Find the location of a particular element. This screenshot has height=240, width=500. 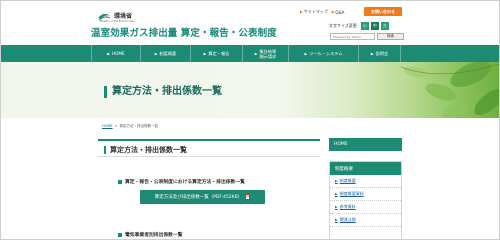

nav-item-briefing: ▶ 説明会 is located at coordinates (380, 53).